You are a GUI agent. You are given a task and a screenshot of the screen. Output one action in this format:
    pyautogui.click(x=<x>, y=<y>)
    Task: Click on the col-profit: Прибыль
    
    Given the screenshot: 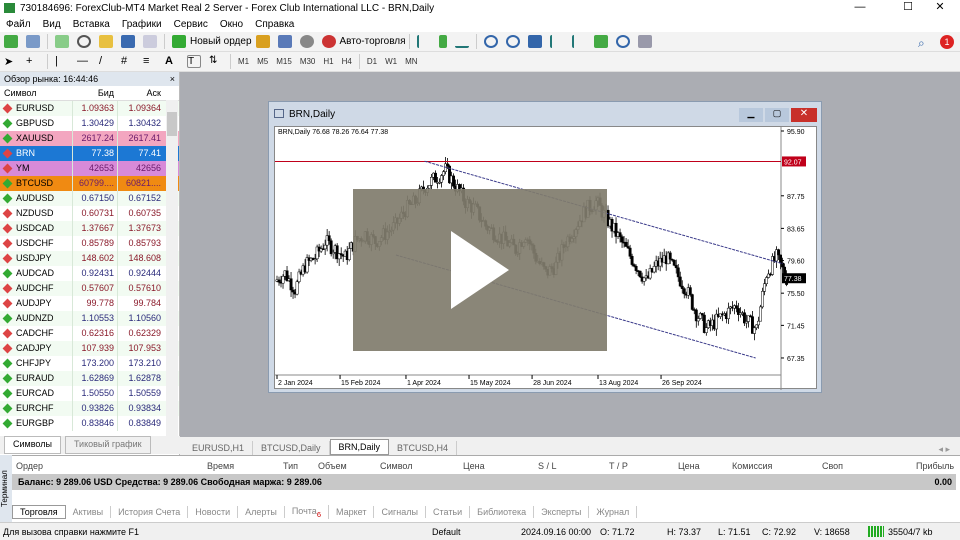 What is the action you would take?
    pyautogui.click(x=935, y=466)
    